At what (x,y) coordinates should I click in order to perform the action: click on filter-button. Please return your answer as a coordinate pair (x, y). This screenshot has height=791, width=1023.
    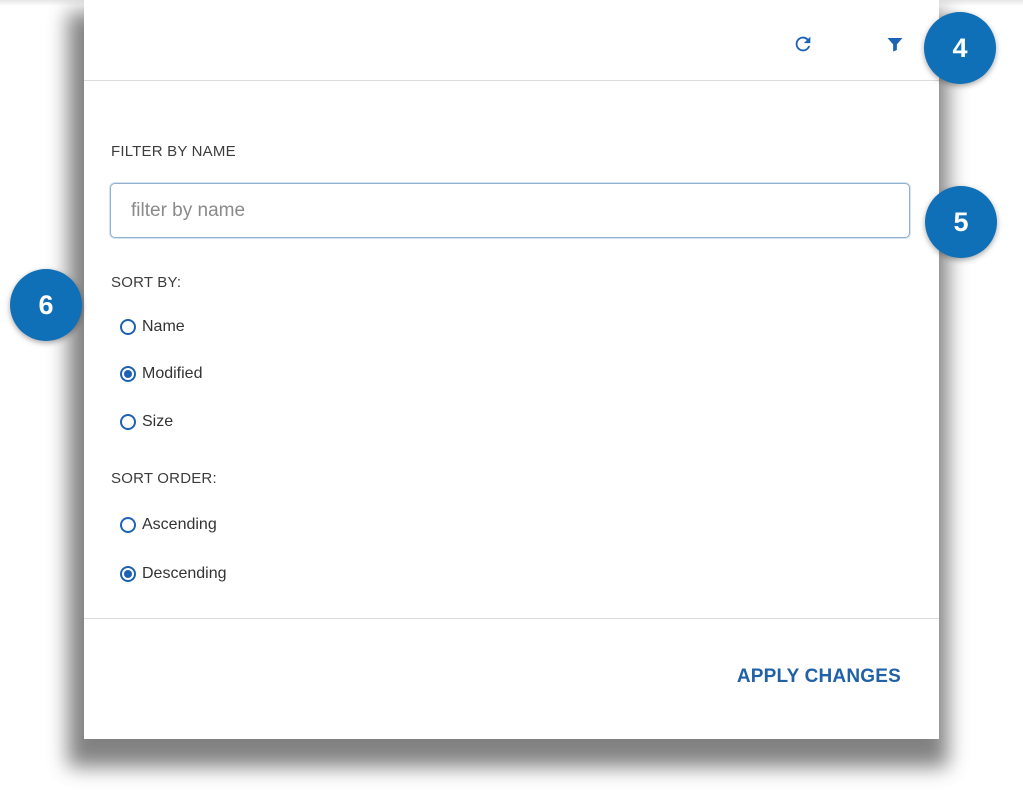
    Looking at the image, I should click on (895, 44).